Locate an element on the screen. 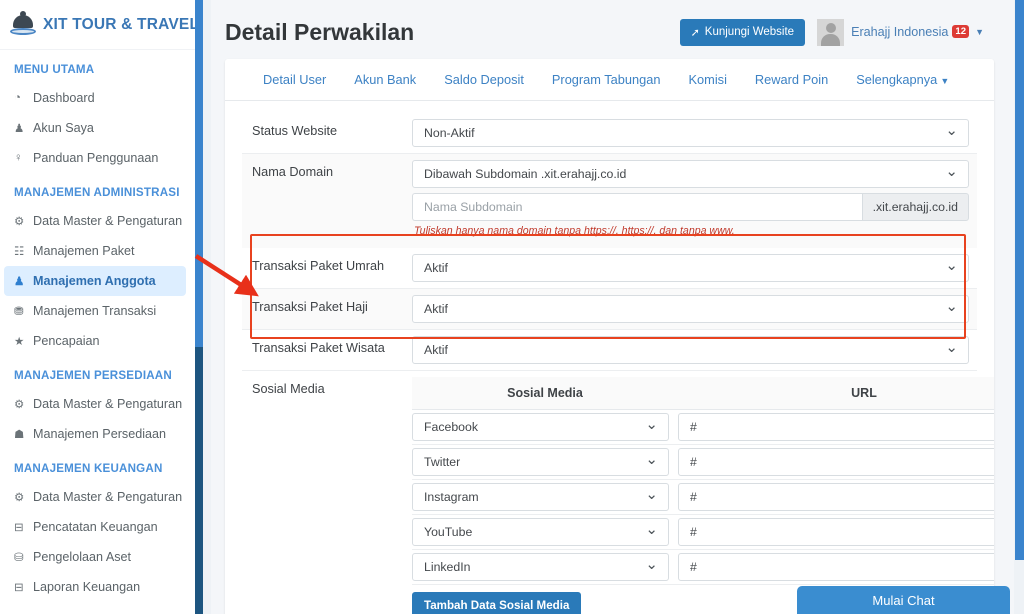  tab-komisi: Komisi is located at coordinates (708, 79).